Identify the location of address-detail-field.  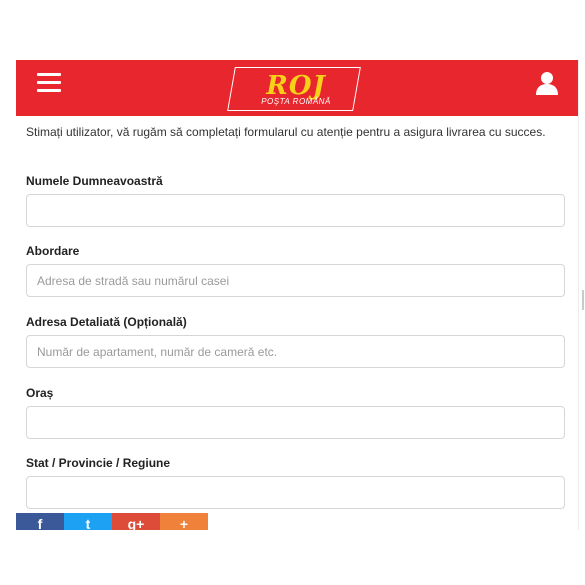
(295, 351).